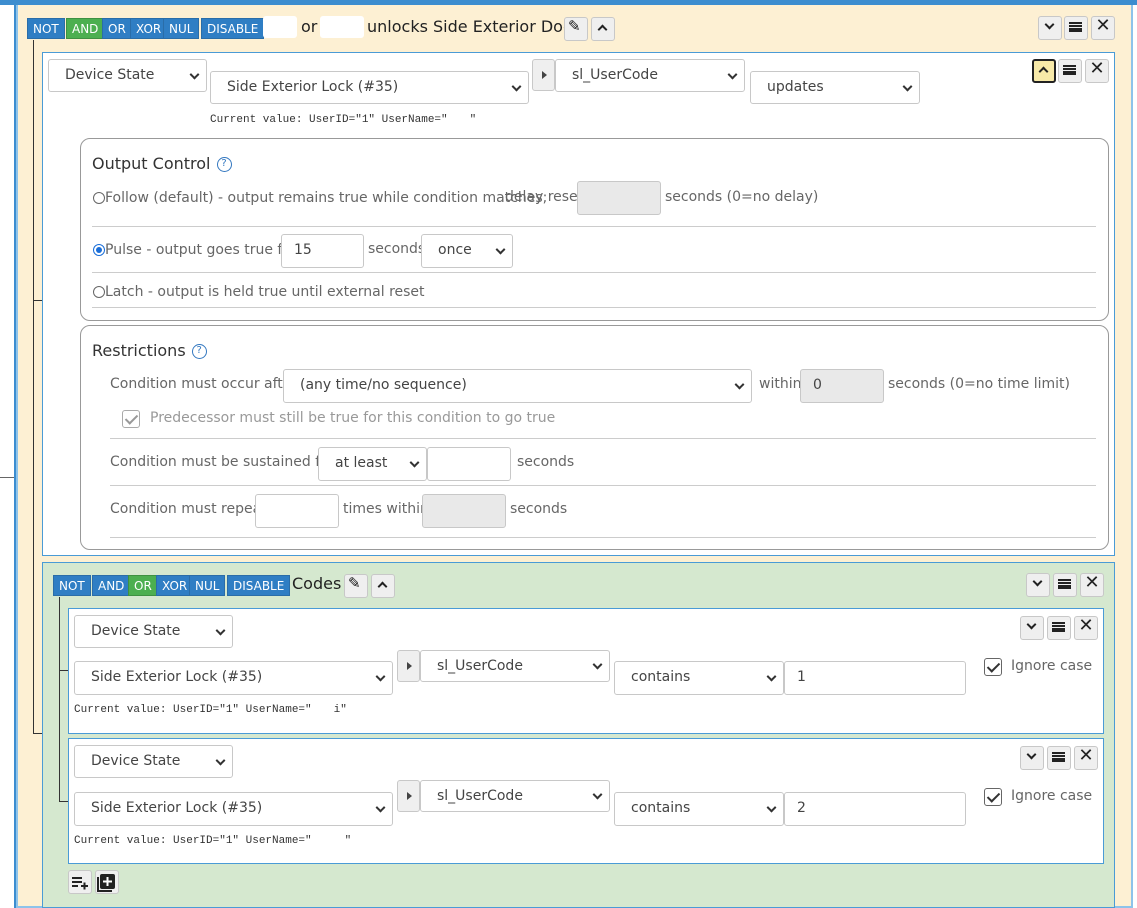 This screenshot has width=1137, height=908. What do you see at coordinates (322, 251) in the screenshot?
I see `pulse-seconds-input: 15` at bounding box center [322, 251].